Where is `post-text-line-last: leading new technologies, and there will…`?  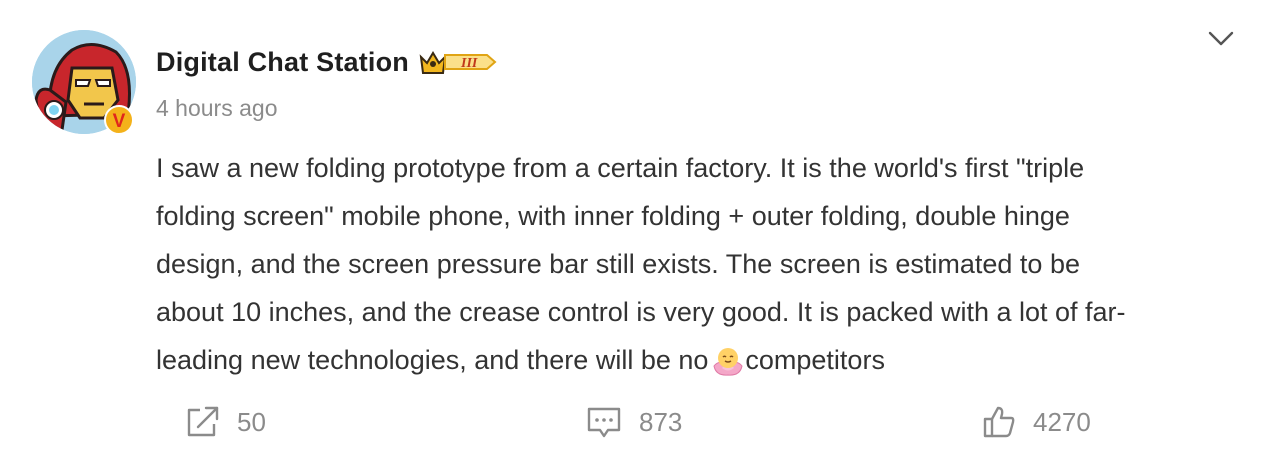
post-text-line-last: leading new technologies, and there will… is located at coordinates (701, 363).